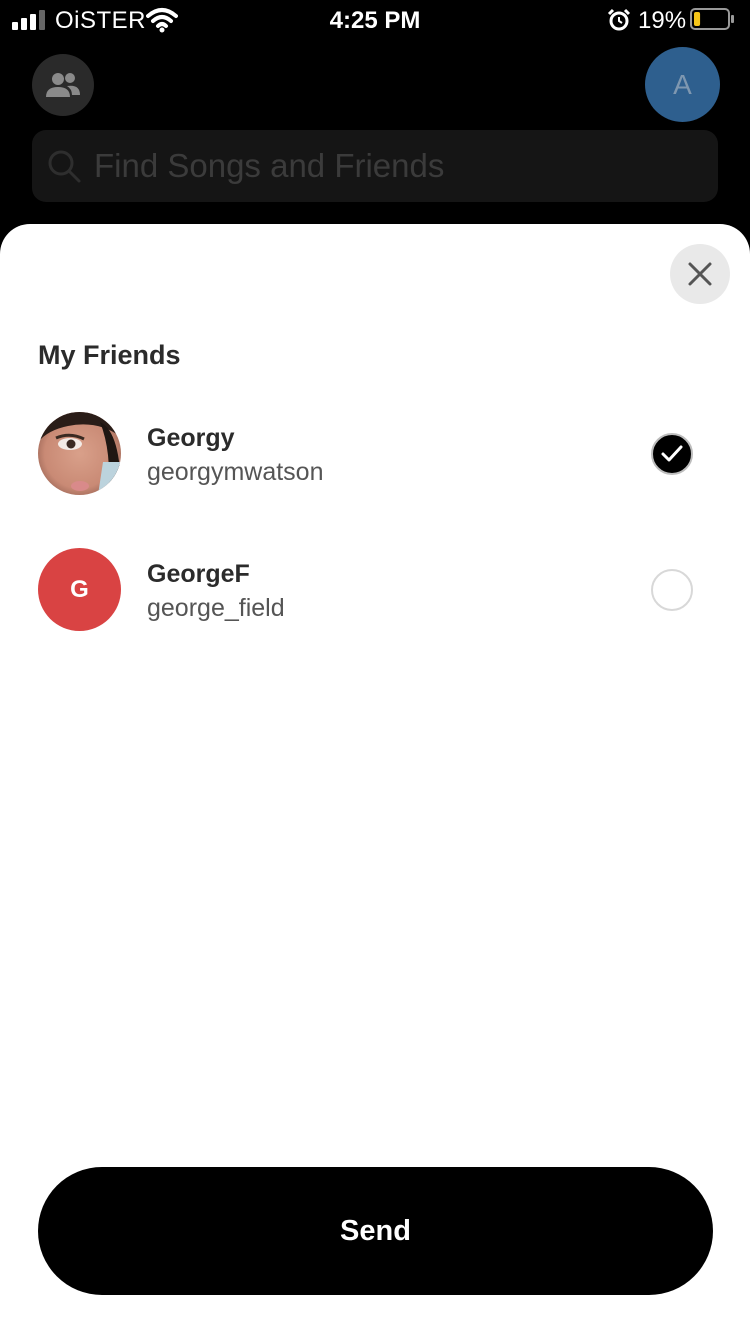 The height and width of the screenshot is (1334, 750). Describe the element at coordinates (198, 574) in the screenshot. I see `friend-name: GeorgeF` at that location.